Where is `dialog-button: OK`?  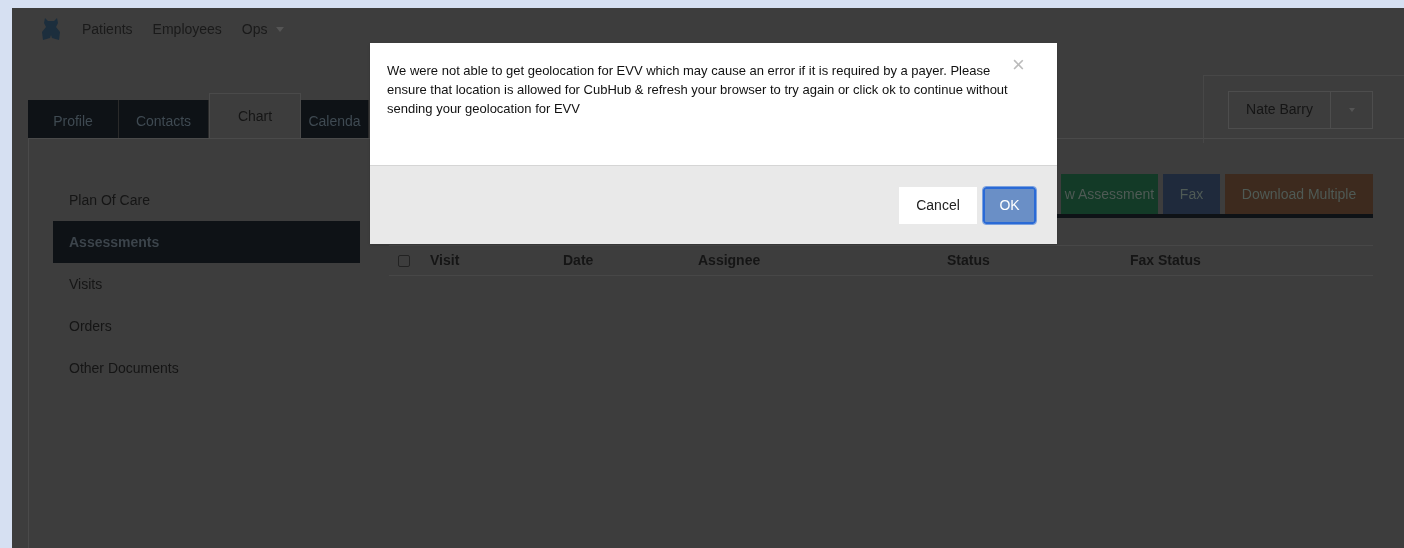
dialog-button: OK is located at coordinates (1009, 205).